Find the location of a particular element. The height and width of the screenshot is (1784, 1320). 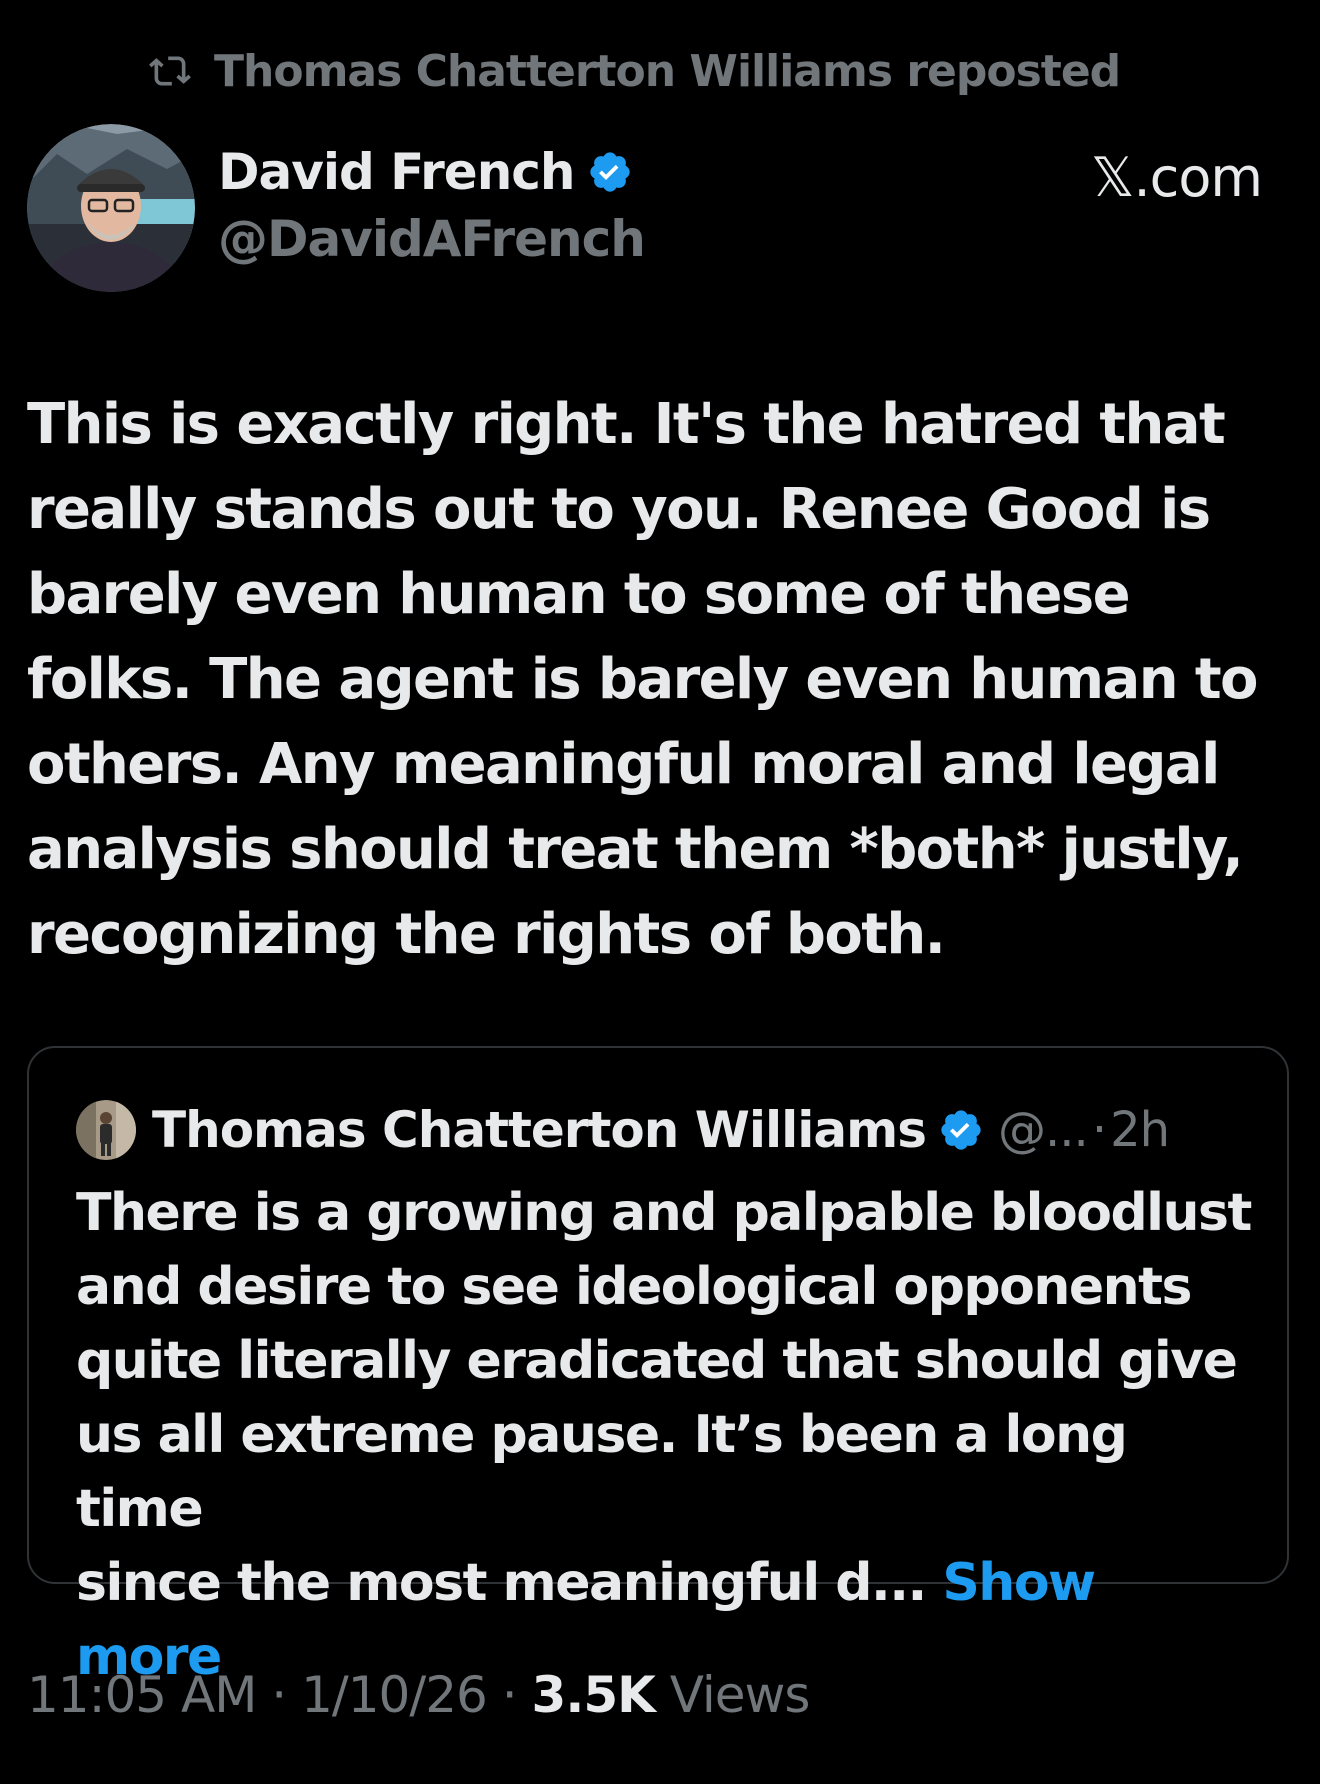

author-name: David French is located at coordinates (425, 172).